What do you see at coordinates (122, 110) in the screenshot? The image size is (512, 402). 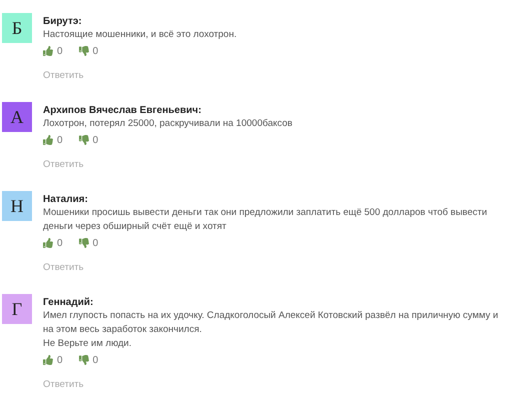 I see `author-name: Архипов Вячеслав Евгеньевич:` at bounding box center [122, 110].